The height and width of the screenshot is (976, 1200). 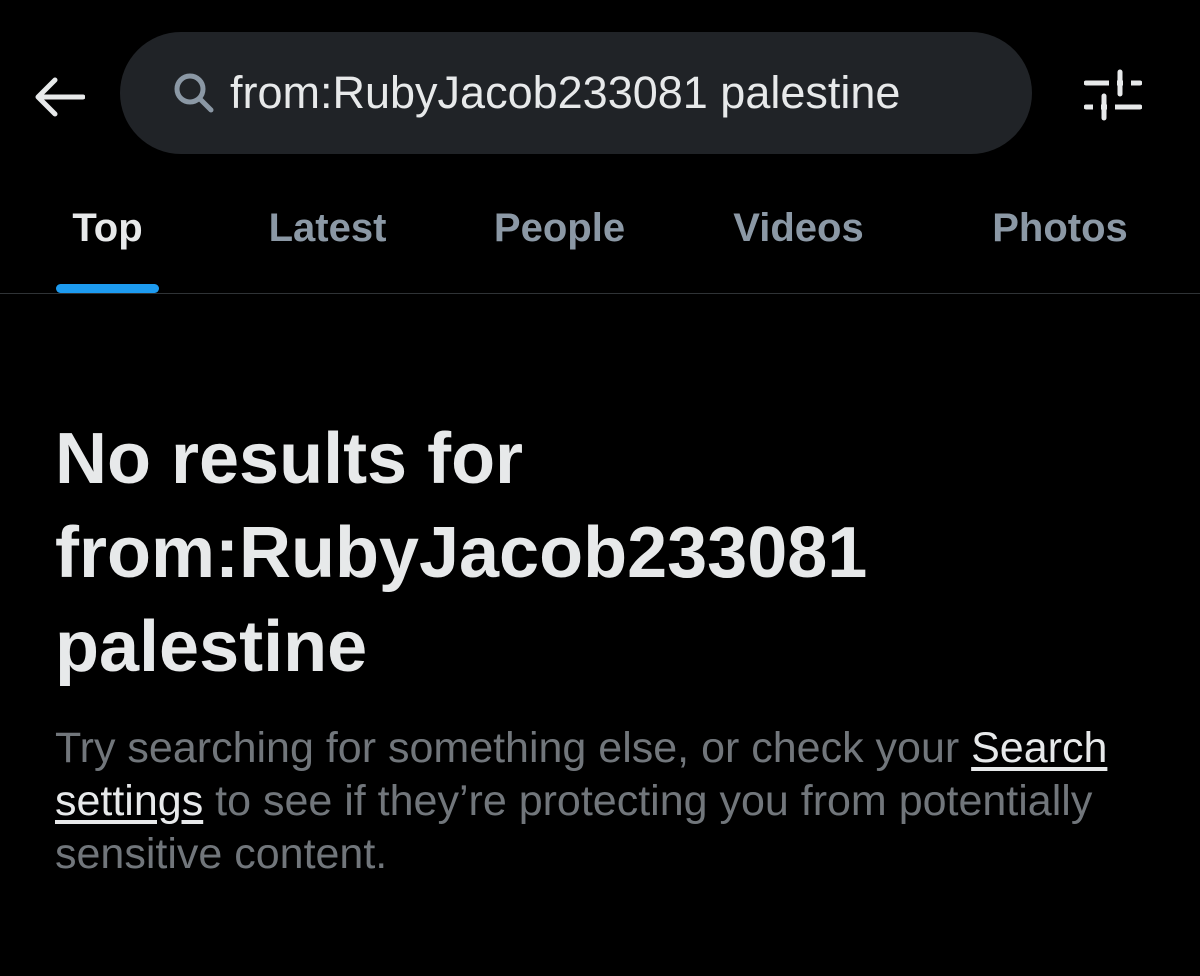 I want to click on search-bar, so click(x=576, y=93).